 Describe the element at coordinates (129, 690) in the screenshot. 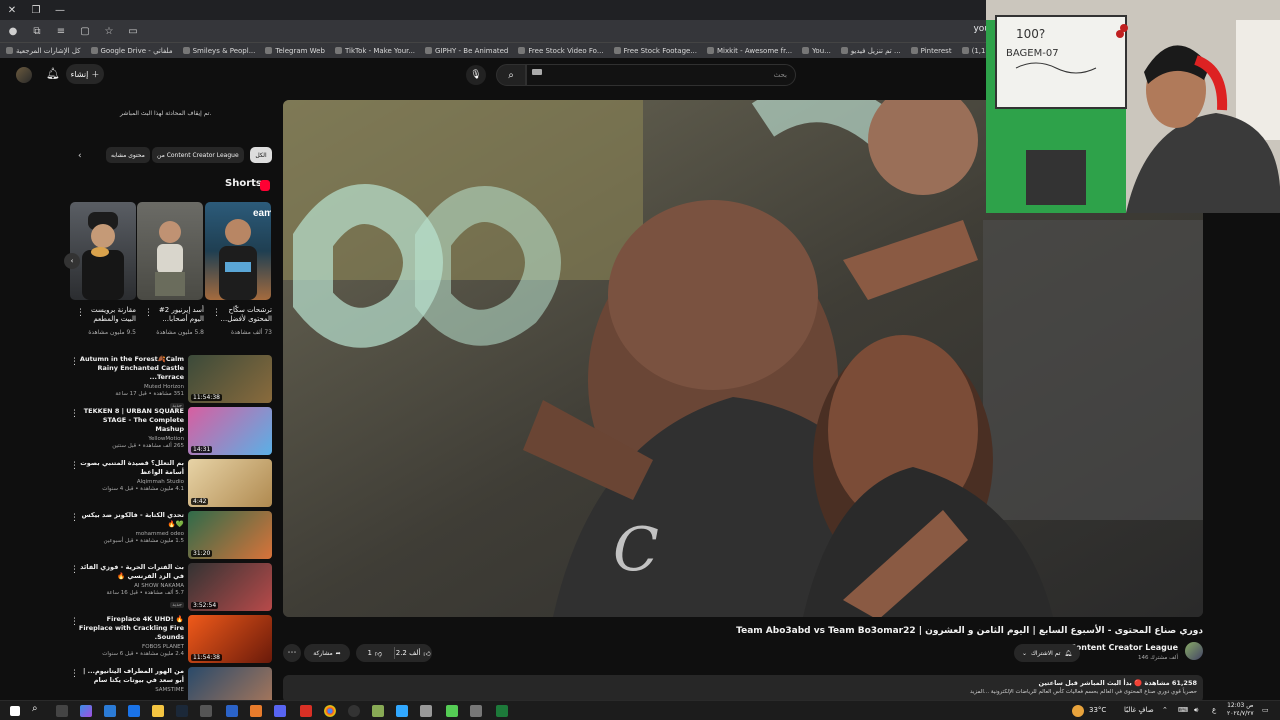

I see `channel-name: SAMSTIME` at that location.